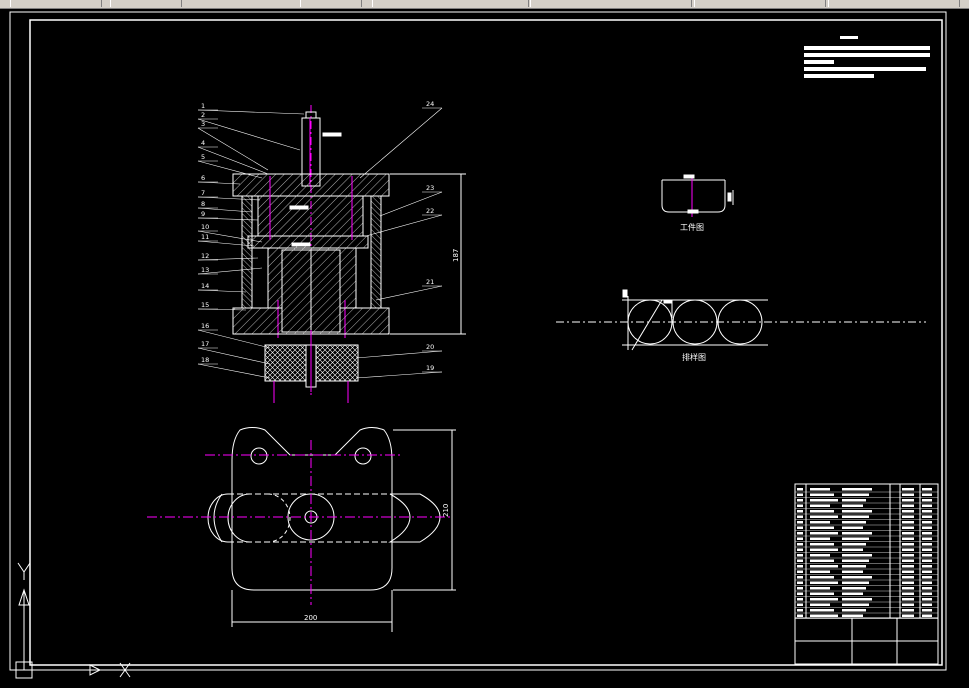 This screenshot has height=688, width=969. Describe the element at coordinates (73, 620) in the screenshot. I see `ucs-axis-icon` at that location.